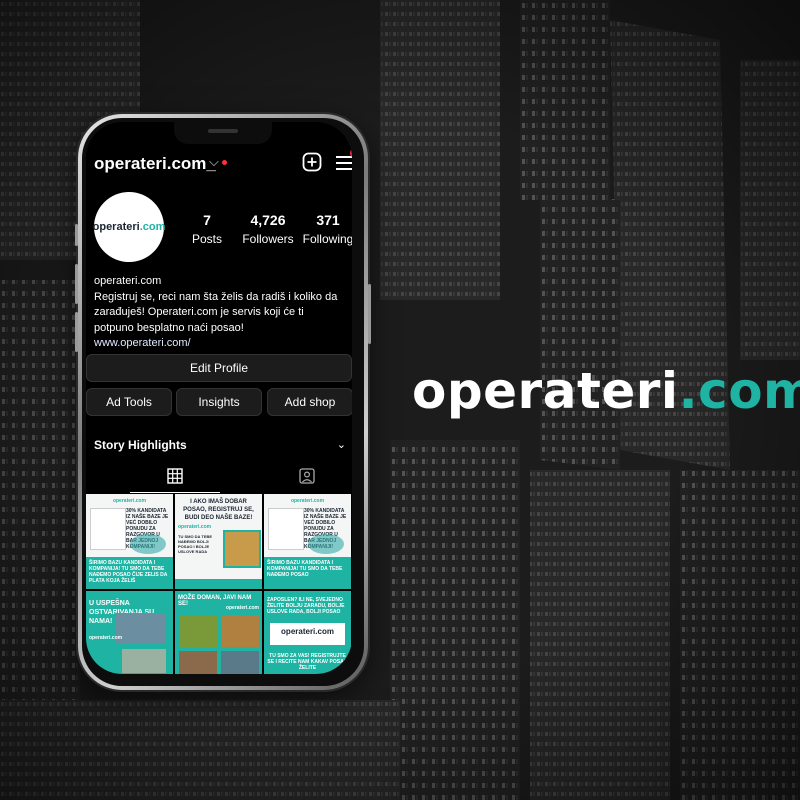 This screenshot has height=800, width=800. Describe the element at coordinates (268, 229) in the screenshot. I see `stat-followers: 4,726 Followers` at that location.